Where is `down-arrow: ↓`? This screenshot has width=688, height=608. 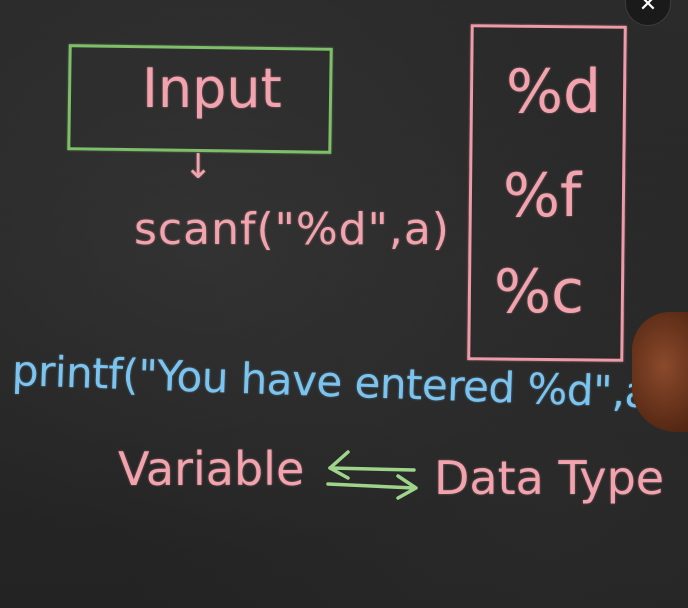 down-arrow: ↓ is located at coordinates (198, 167).